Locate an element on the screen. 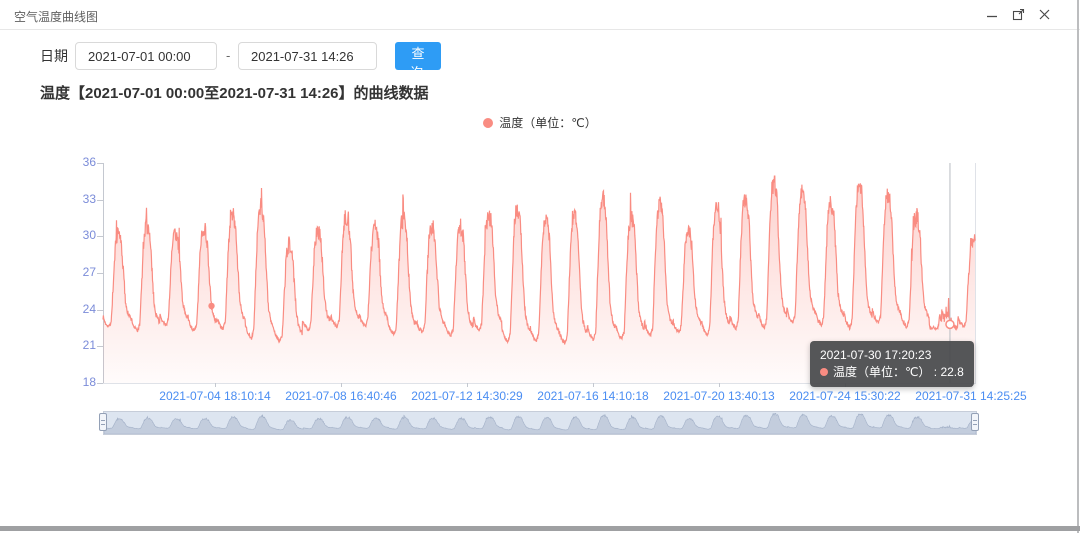  datazoom-selected-range is located at coordinates (540, 423).